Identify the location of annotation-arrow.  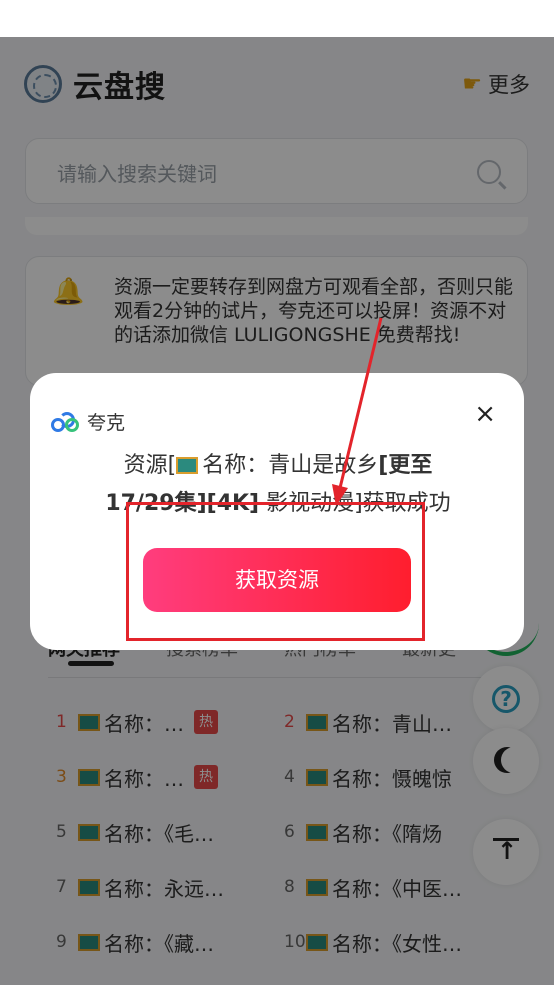
(357, 411).